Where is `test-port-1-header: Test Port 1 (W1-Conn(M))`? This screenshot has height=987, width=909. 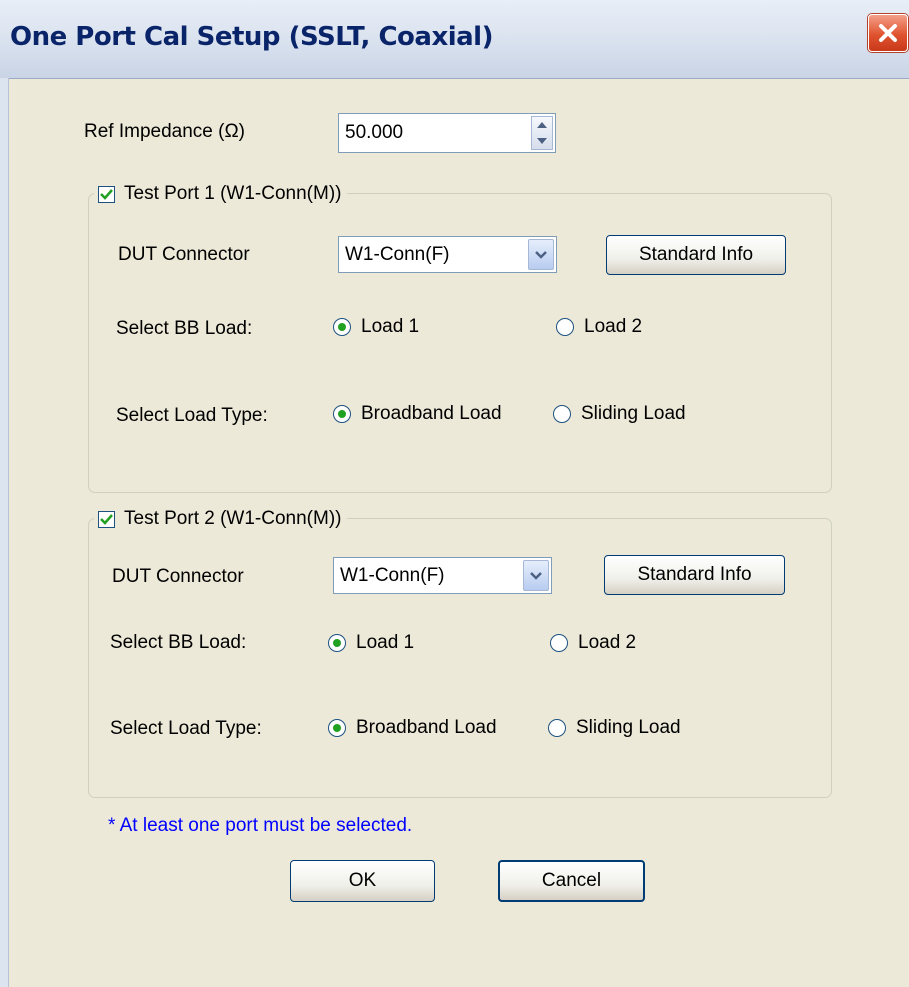 test-port-1-header: Test Port 1 (W1-Conn(M)) is located at coordinates (221, 194).